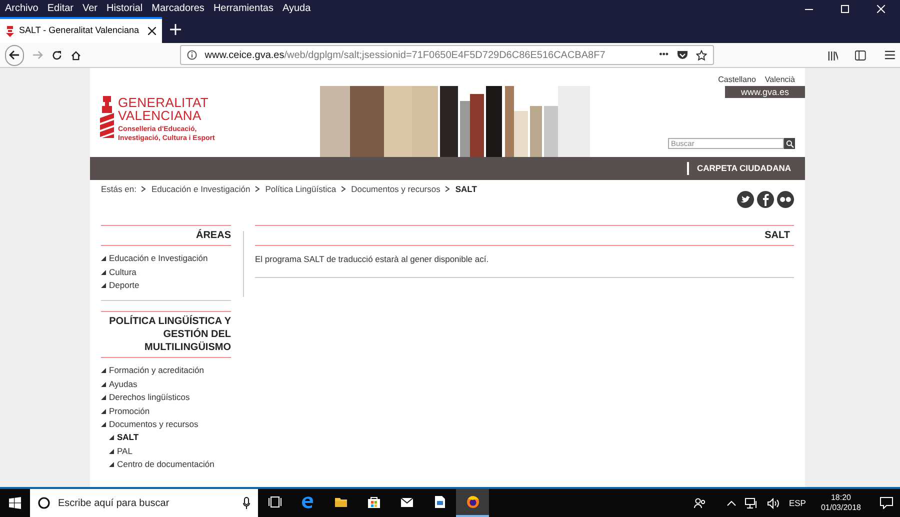  I want to click on cortana-circle-icon, so click(44, 503).